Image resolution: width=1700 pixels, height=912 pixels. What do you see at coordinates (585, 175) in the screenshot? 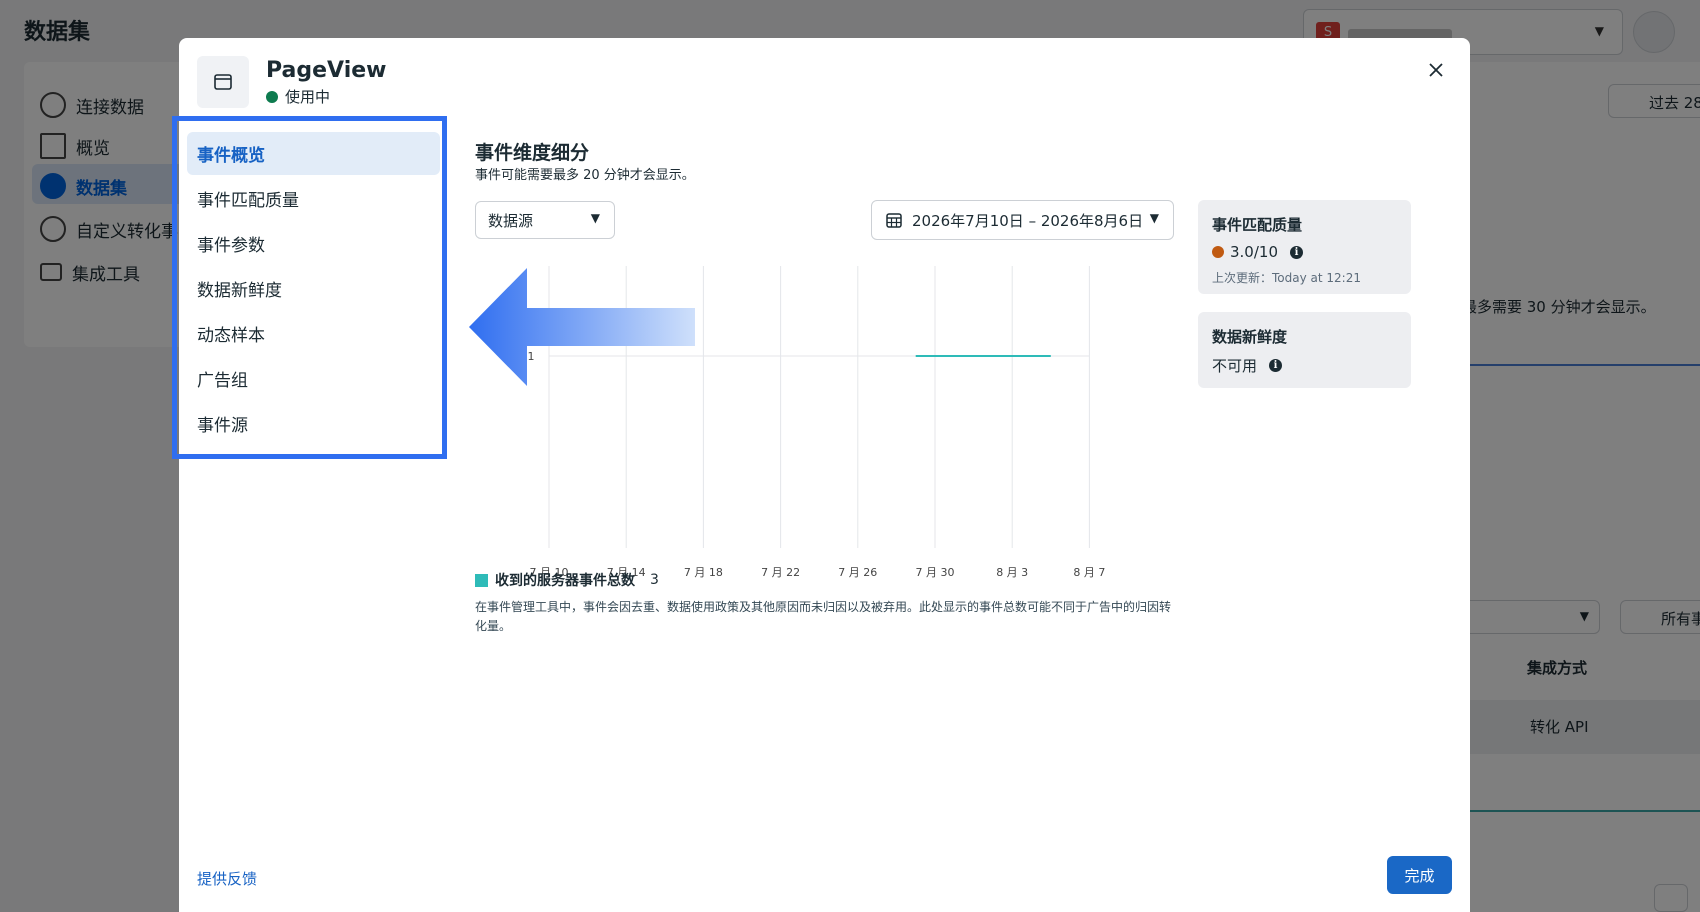
I see `section-subtitle: 事件可能需要最多 20 分钟才会显示。` at bounding box center [585, 175].